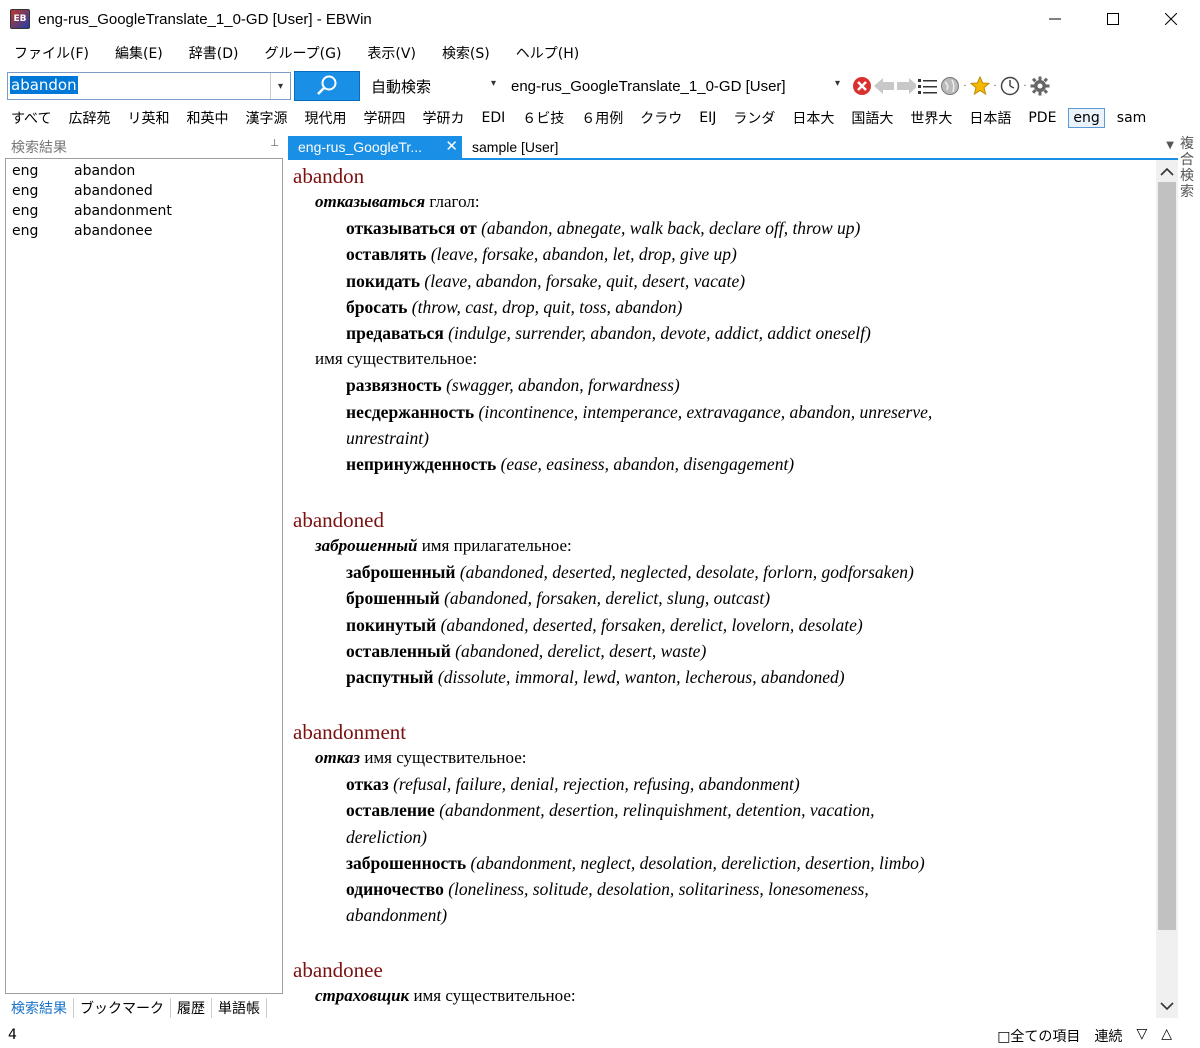 The image size is (1200, 1048). Describe the element at coordinates (1113, 19) in the screenshot. I see `maximize-button` at that location.